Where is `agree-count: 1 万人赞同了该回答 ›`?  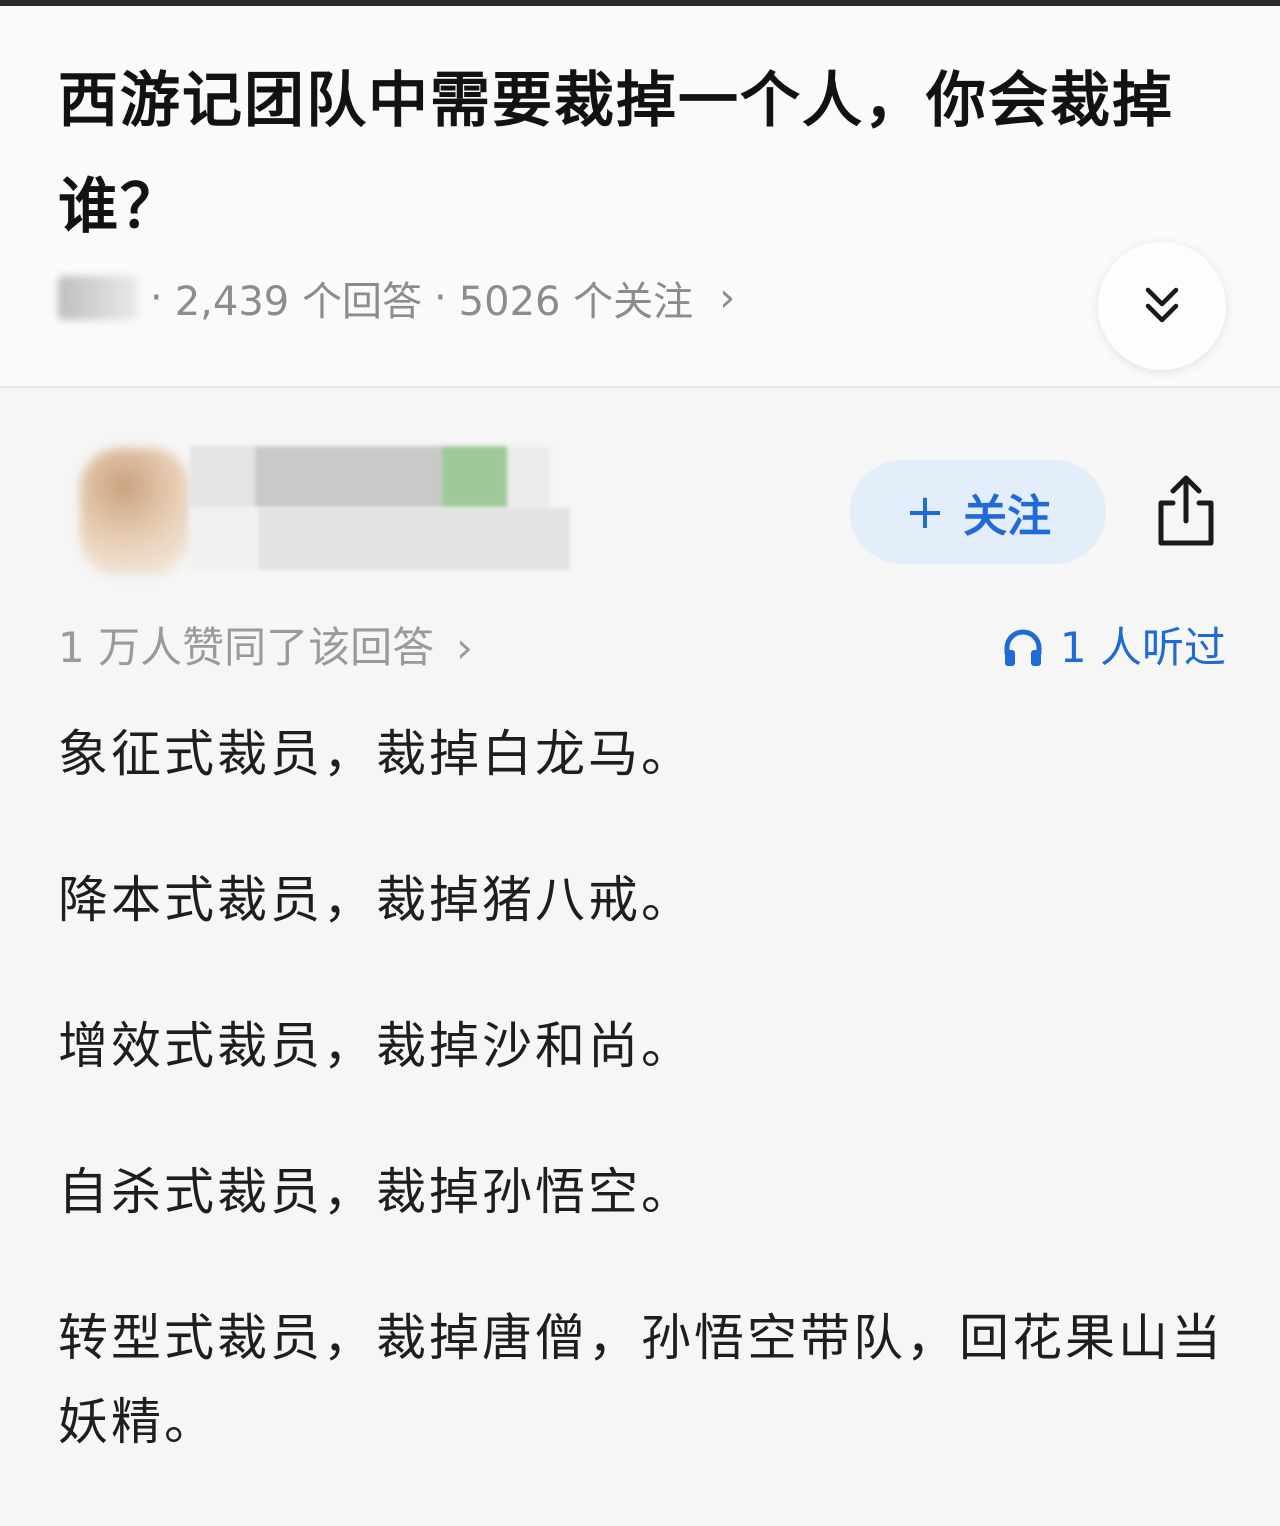
agree-count: 1 万人赞同了该回答 › is located at coordinates (265, 648).